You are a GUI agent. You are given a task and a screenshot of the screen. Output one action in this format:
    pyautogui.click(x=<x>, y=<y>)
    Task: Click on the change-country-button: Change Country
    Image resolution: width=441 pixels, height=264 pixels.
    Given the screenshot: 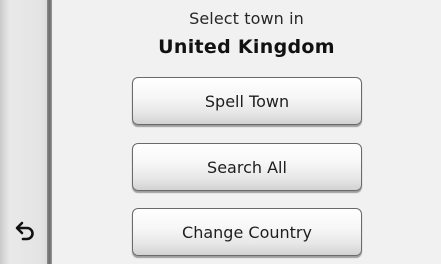 What is the action you would take?
    pyautogui.click(x=247, y=232)
    